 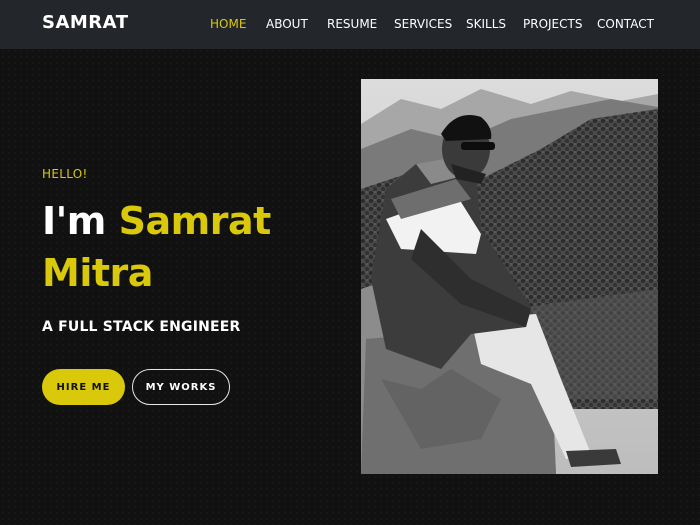 What do you see at coordinates (287, 24) in the screenshot?
I see `nav-about: ABOUT` at bounding box center [287, 24].